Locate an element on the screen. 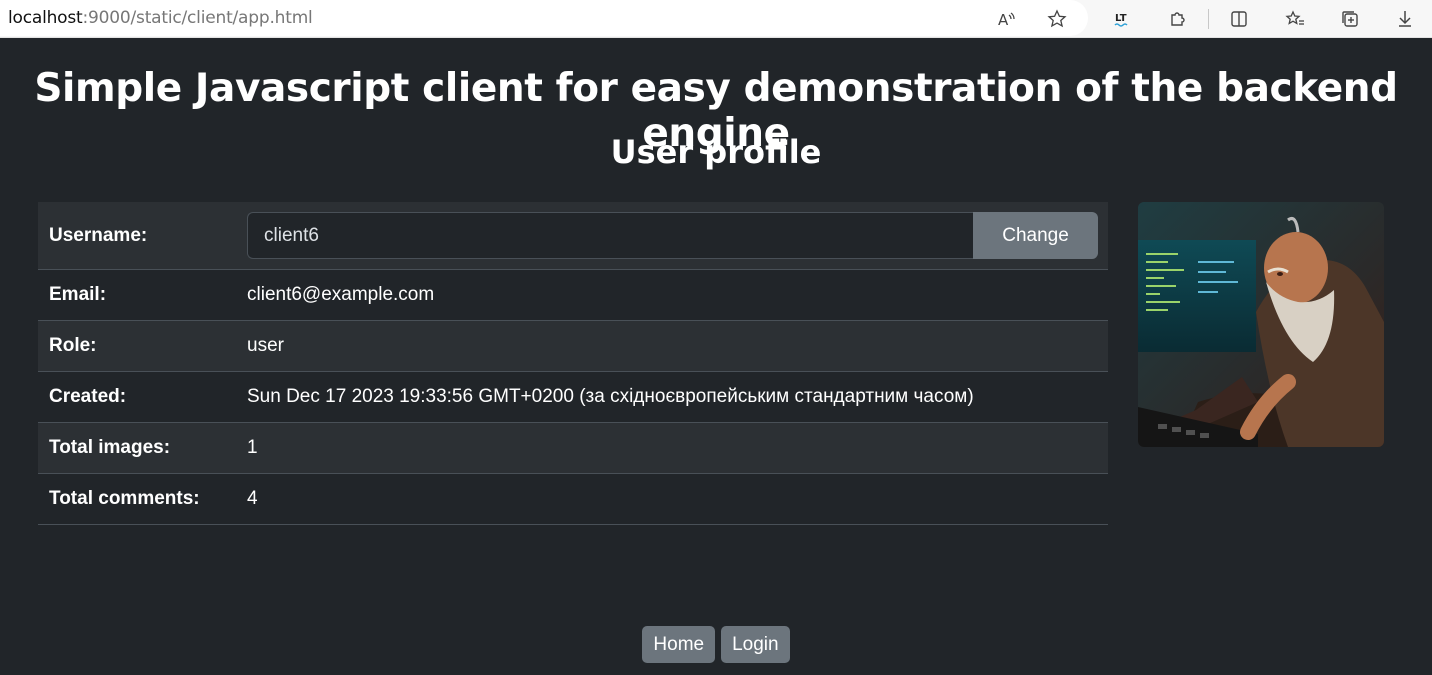 This screenshot has height=675, width=1432. role-label: Role: is located at coordinates (73, 345).